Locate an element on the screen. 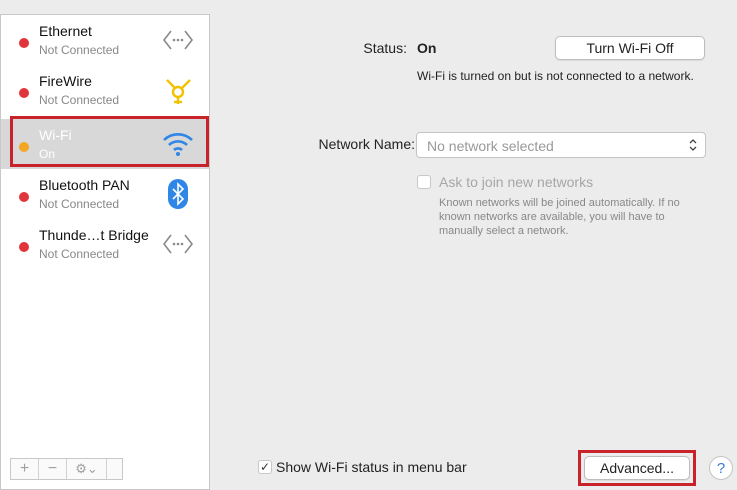 Image resolution: width=737 pixels, height=490 pixels. network-name-select: No network selected is located at coordinates (561, 145).